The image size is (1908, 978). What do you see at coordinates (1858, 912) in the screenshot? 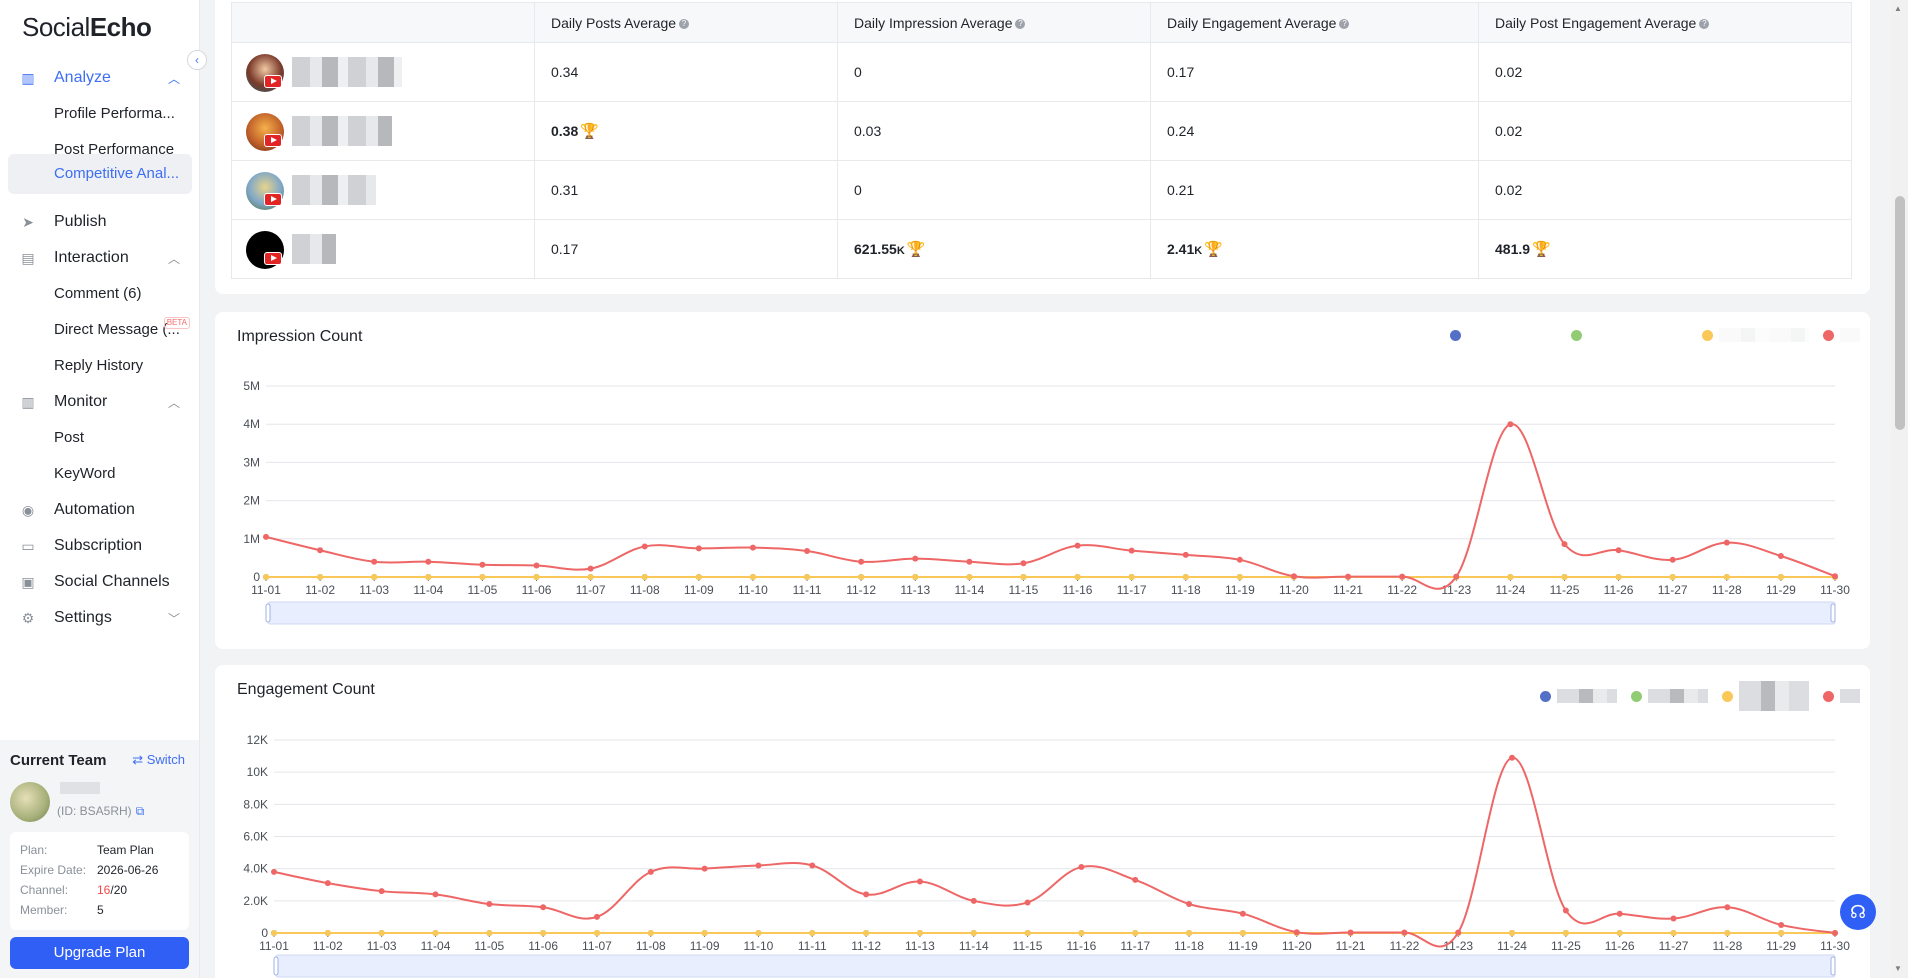
I see `support-chat-button: ☊` at bounding box center [1858, 912].